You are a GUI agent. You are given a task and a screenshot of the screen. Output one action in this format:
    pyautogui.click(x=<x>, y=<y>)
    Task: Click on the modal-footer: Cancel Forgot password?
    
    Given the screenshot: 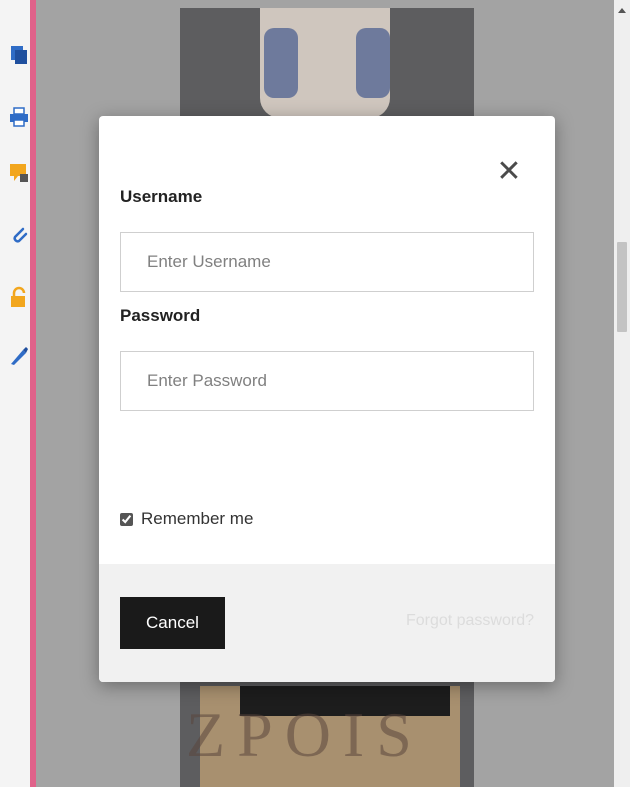 What is the action you would take?
    pyautogui.click(x=327, y=623)
    